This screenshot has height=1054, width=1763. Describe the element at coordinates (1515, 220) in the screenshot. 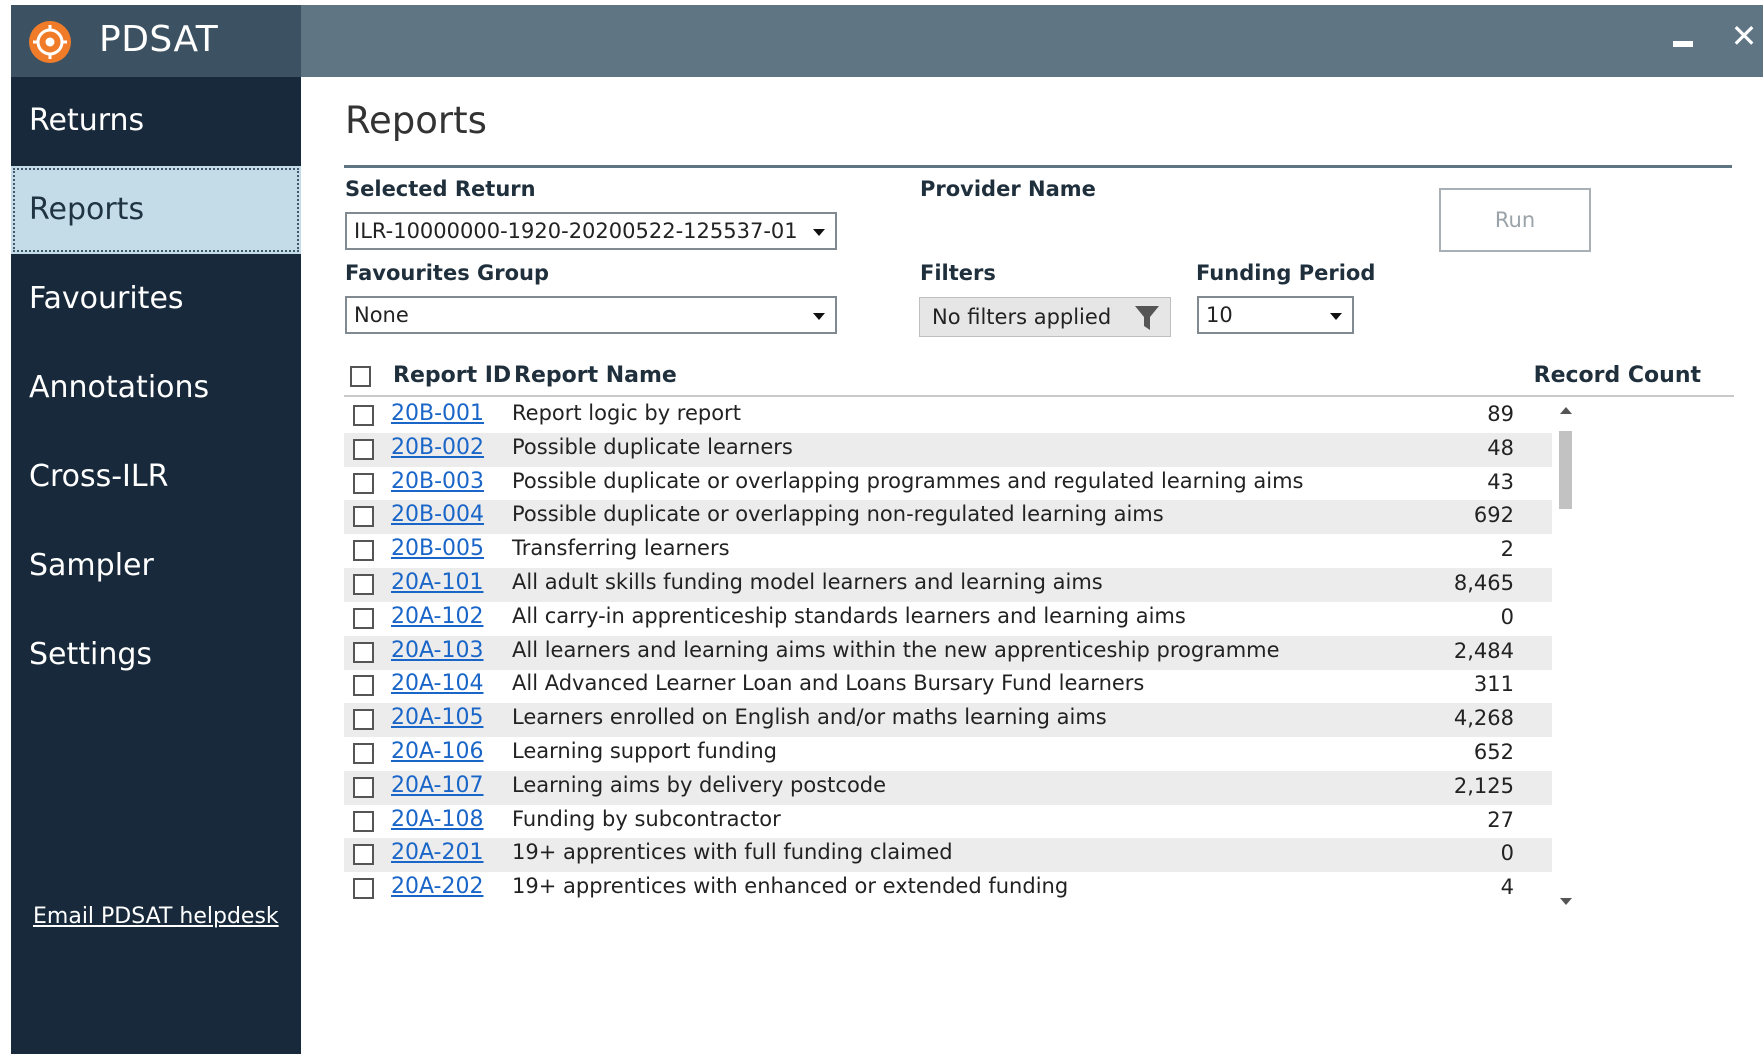

I see `run-button: Run` at that location.